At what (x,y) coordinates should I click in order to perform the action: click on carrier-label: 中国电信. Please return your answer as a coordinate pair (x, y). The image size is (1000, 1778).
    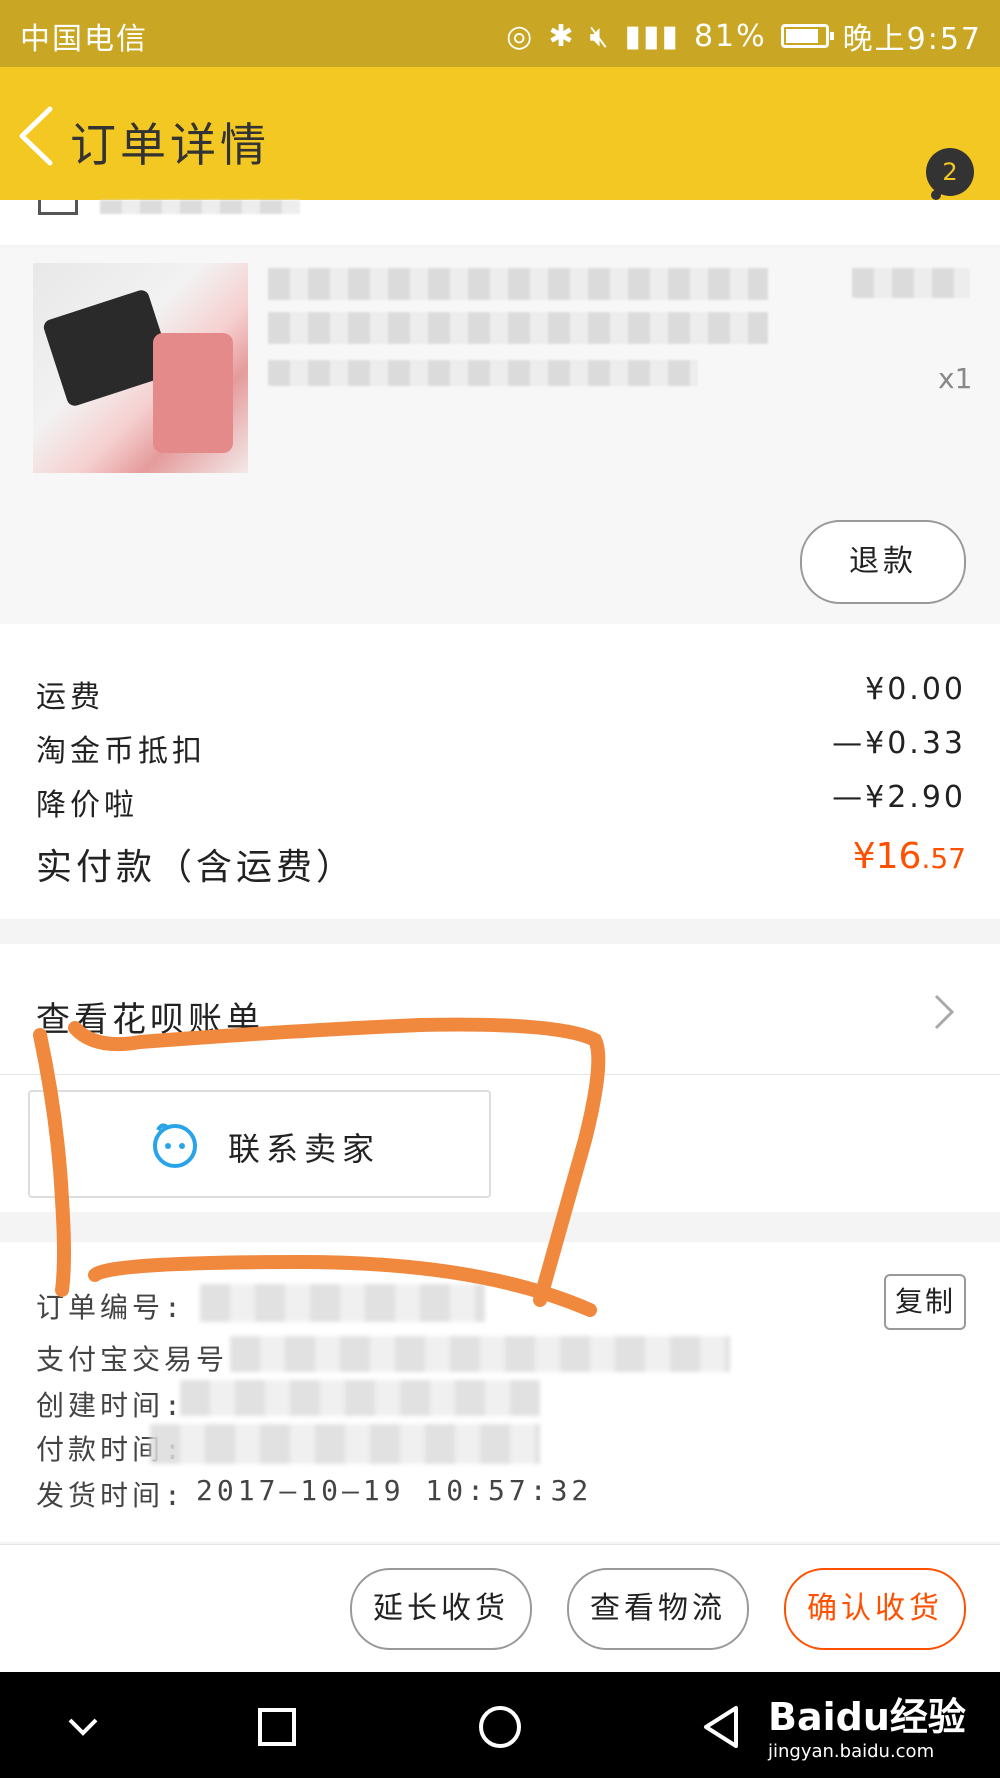
    Looking at the image, I should click on (84, 39).